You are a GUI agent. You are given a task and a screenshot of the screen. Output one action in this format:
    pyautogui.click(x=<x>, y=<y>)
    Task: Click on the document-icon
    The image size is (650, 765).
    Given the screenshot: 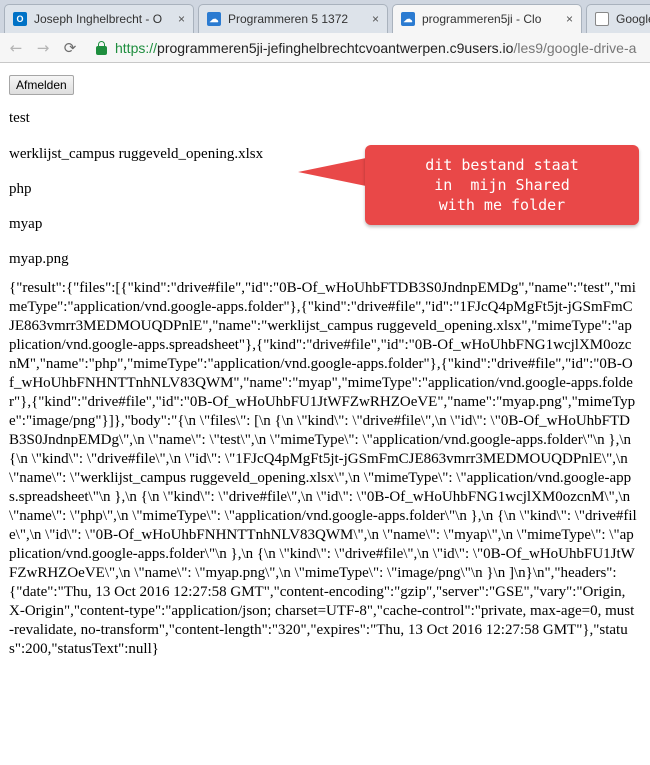 What is the action you would take?
    pyautogui.click(x=602, y=19)
    